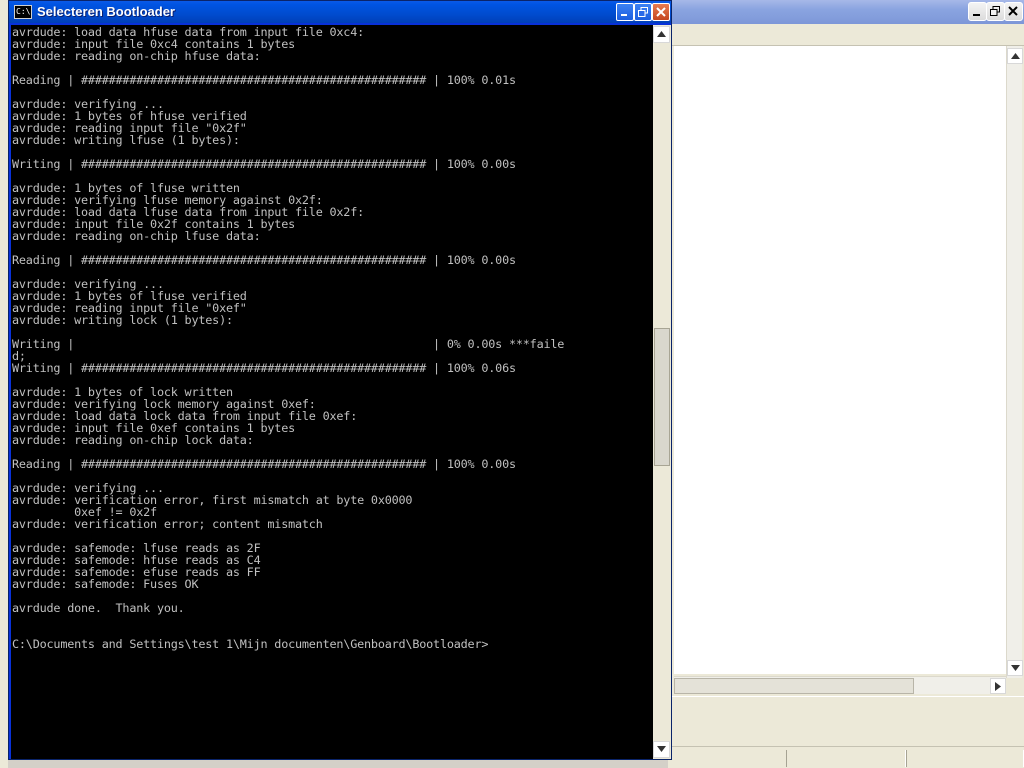  I want to click on console-line: avrdude: writing lock (1 bytes):, so click(122, 320).